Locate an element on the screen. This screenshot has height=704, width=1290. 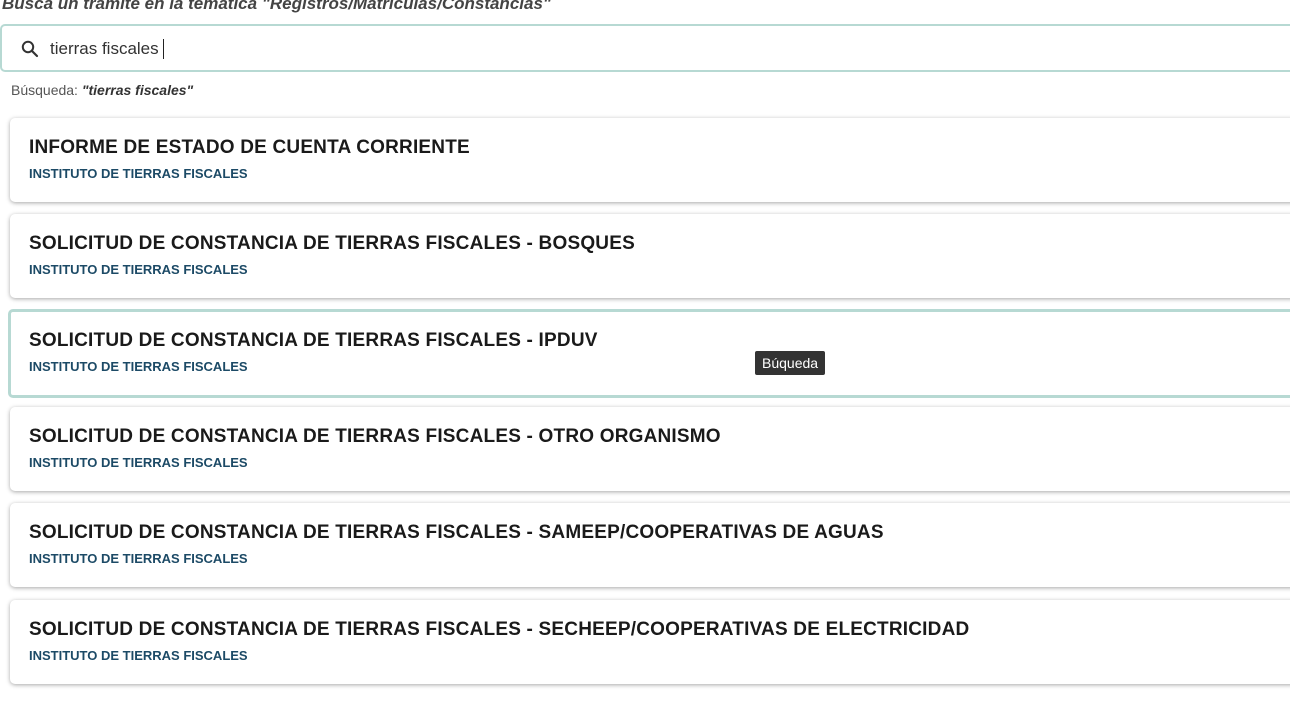
query-value: "tierras fiscales" is located at coordinates (137, 90).